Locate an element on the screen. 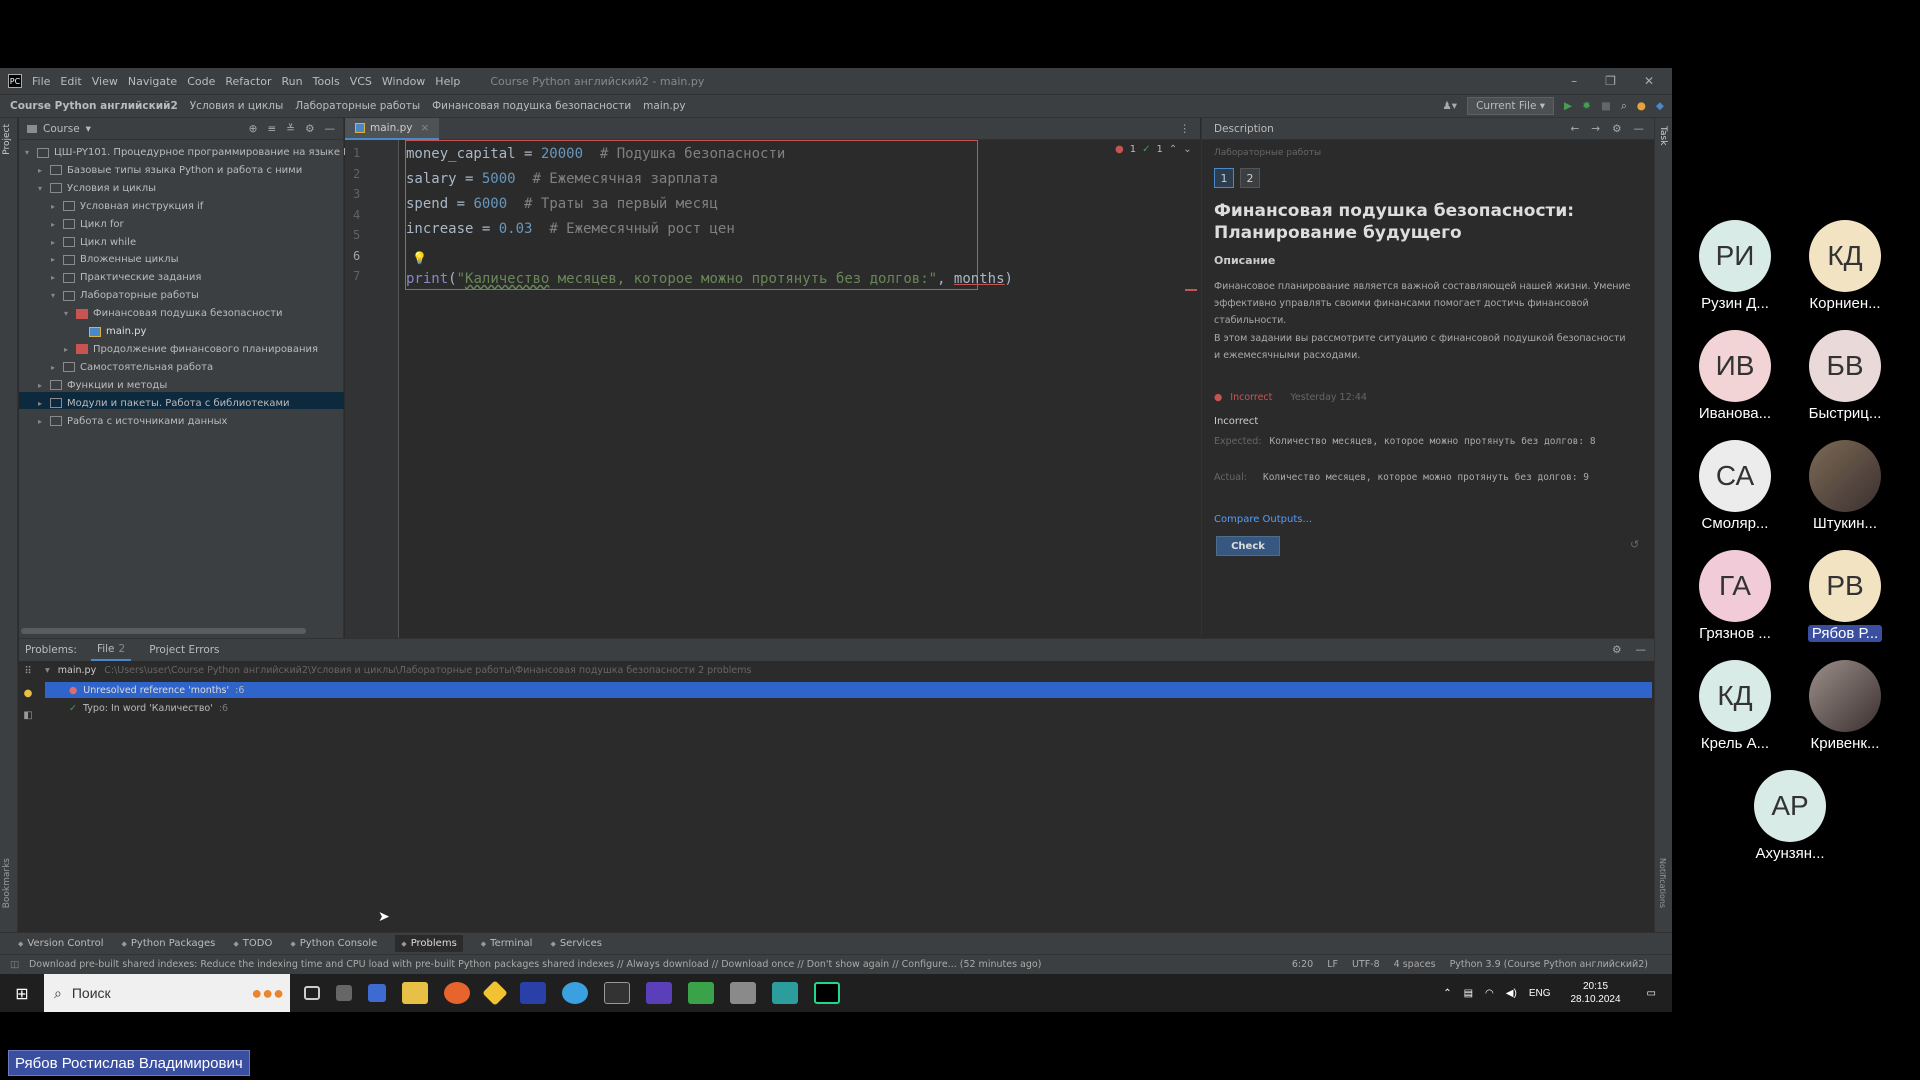 This screenshot has height=1080, width=1920. python-interpreter: Python 3.9 (Course Python английский2) is located at coordinates (1549, 964).